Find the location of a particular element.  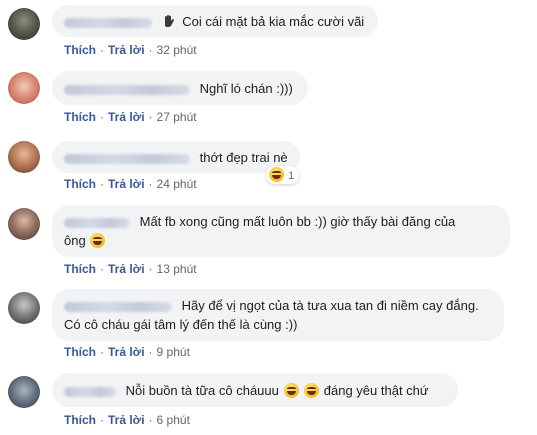

timestamp: 6 phút is located at coordinates (173, 420).